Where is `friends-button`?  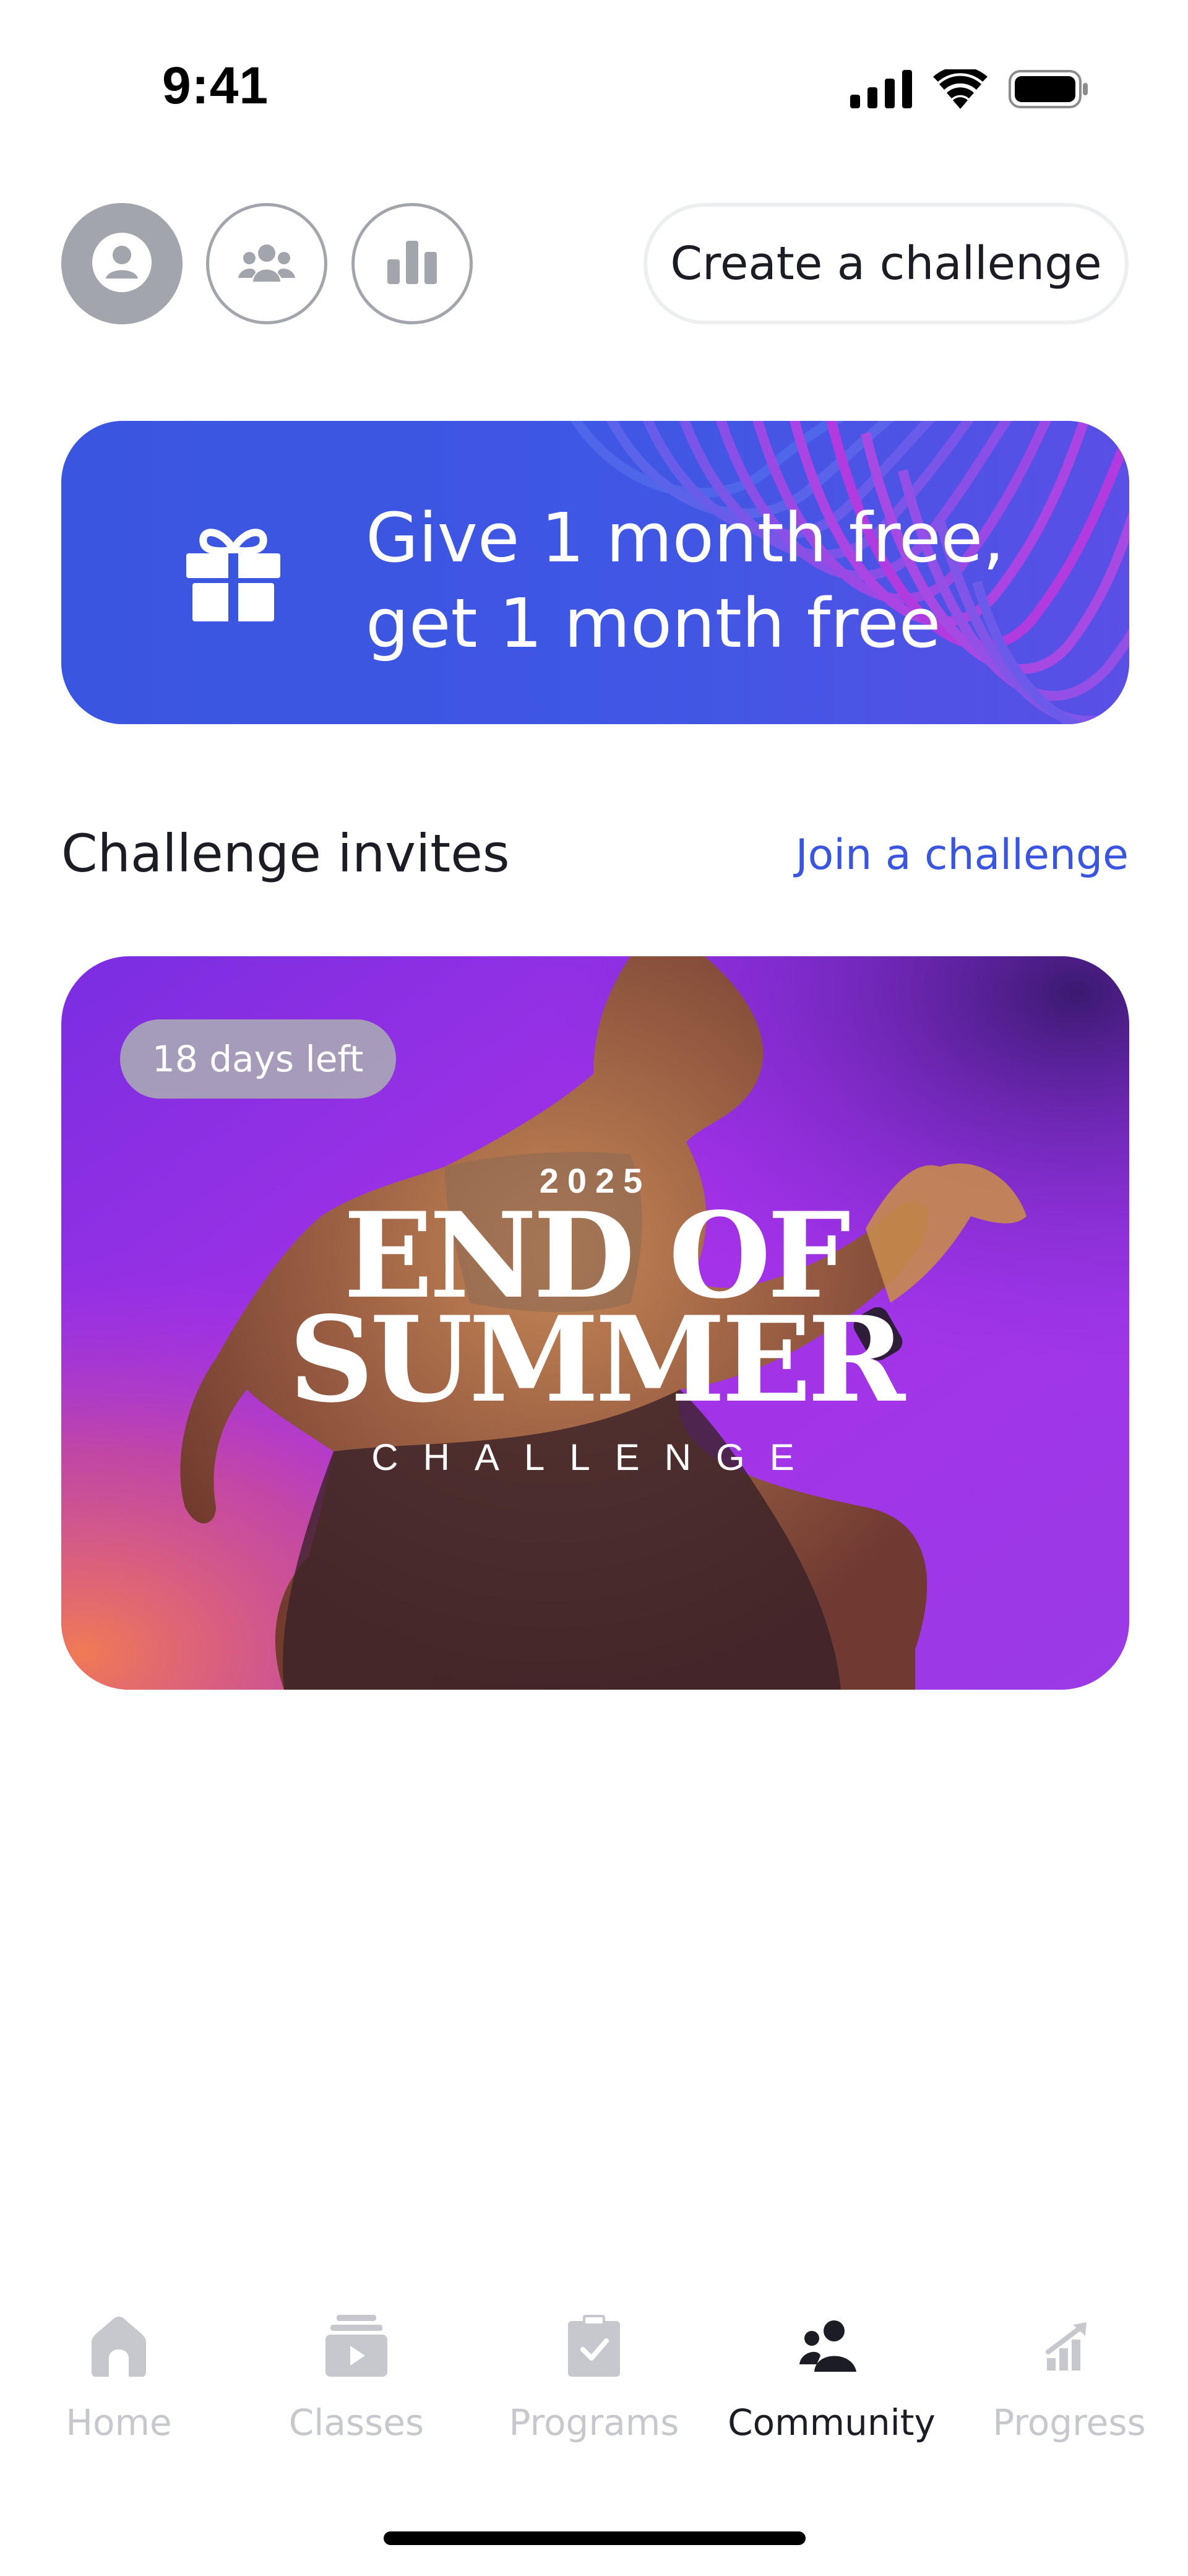 friends-button is located at coordinates (266, 263).